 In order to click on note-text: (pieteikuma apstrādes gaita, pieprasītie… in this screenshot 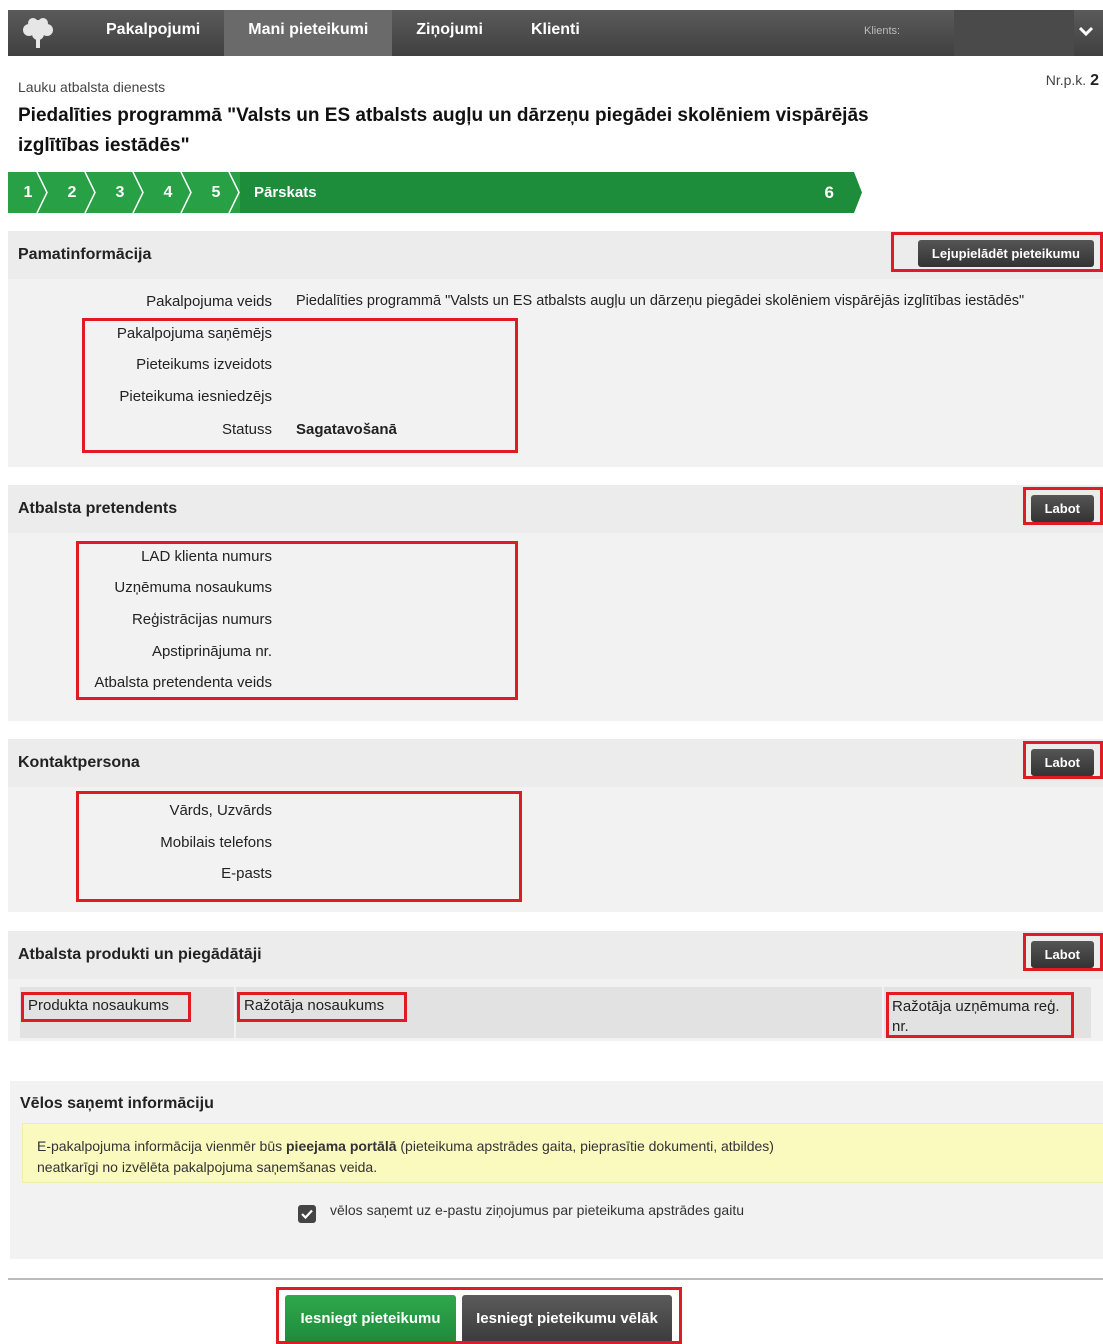, I will do `click(585, 1146)`.